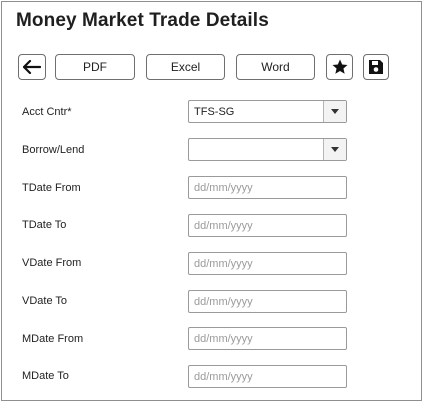 The height and width of the screenshot is (402, 423). I want to click on tdate-to-label: TDate To, so click(44, 225).